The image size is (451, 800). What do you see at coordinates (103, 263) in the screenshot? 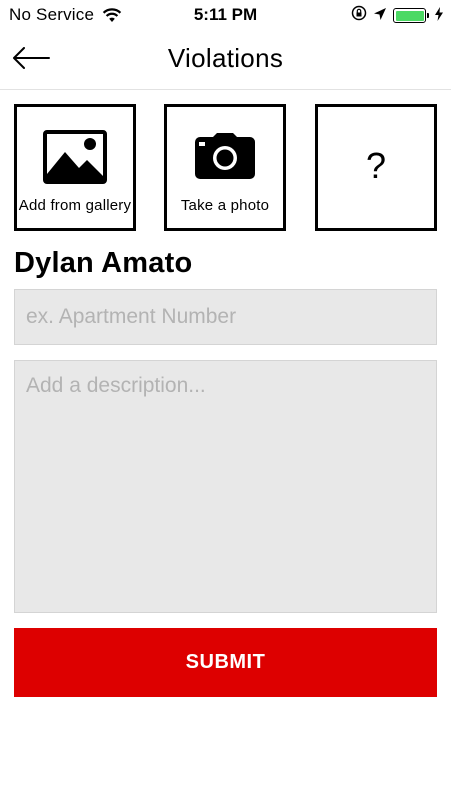
I see `user-name: Dylan Amato` at bounding box center [103, 263].